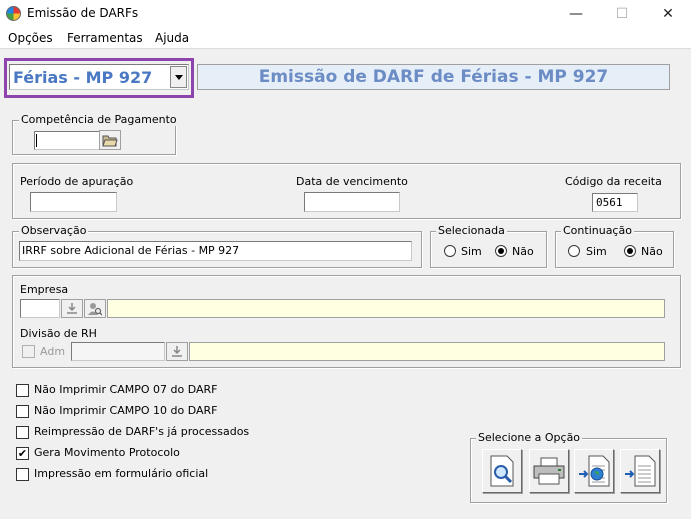 This screenshot has width=691, height=519. Describe the element at coordinates (652, 251) in the screenshot. I see `continuacao-nao-label: Não` at that location.